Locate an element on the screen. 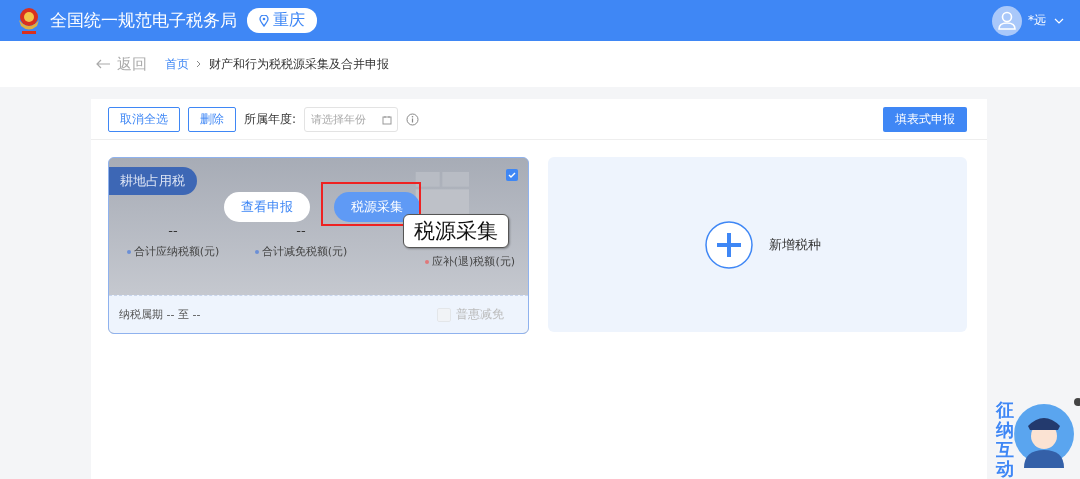  relief-label: 普惠减免 is located at coordinates (480, 314).